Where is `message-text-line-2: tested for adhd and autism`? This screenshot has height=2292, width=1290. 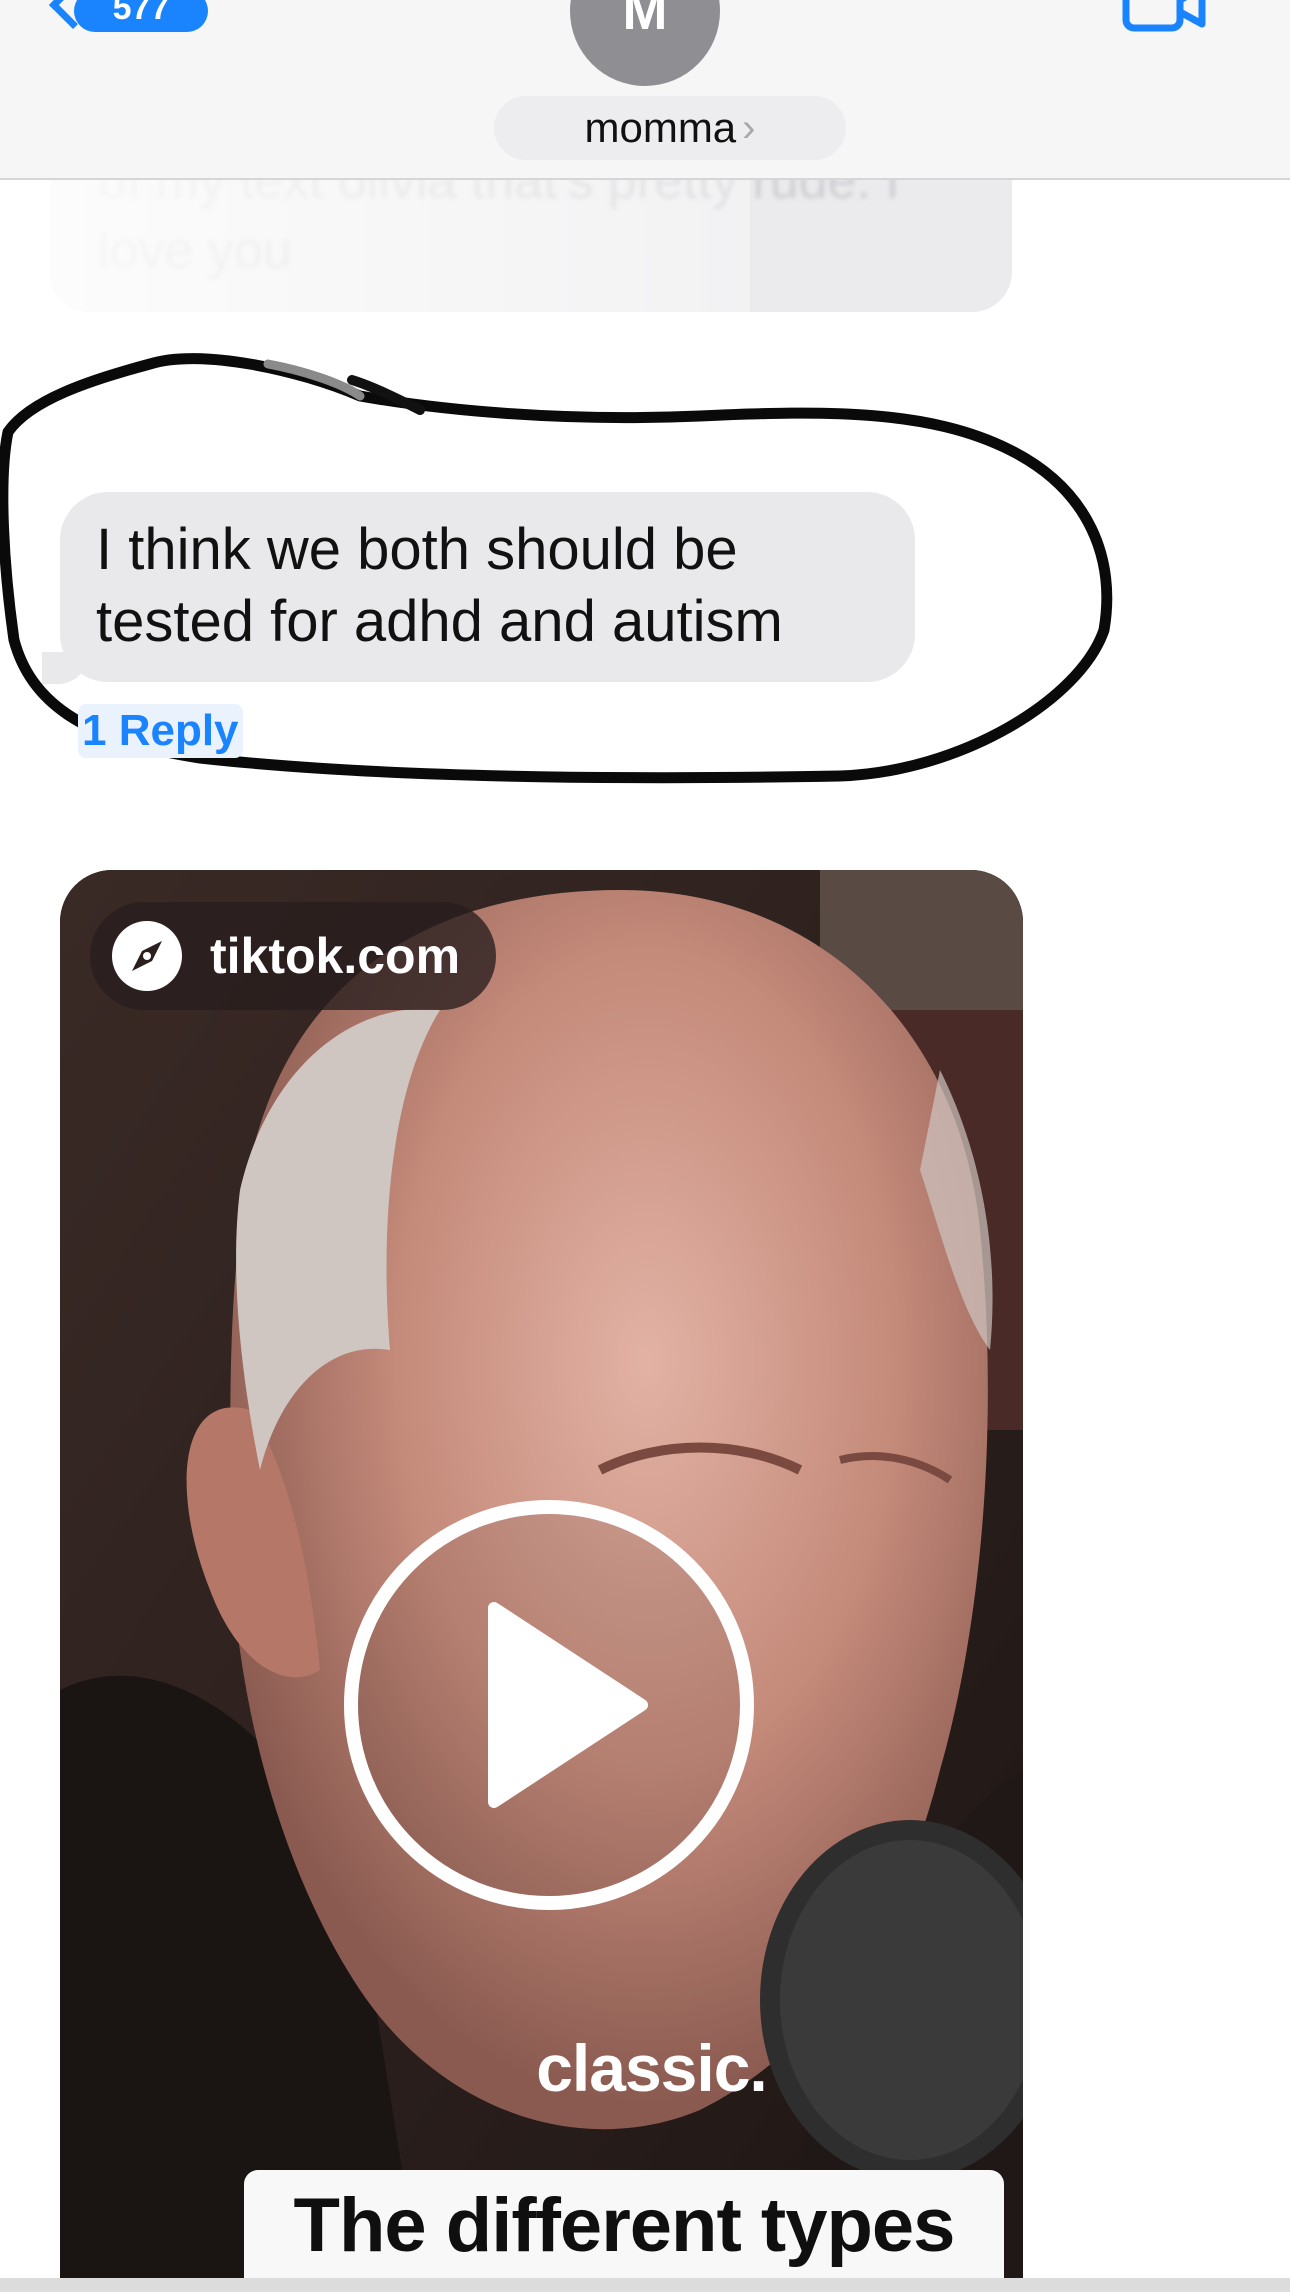
message-text-line-2: tested for adhd and autism is located at coordinates (439, 621).